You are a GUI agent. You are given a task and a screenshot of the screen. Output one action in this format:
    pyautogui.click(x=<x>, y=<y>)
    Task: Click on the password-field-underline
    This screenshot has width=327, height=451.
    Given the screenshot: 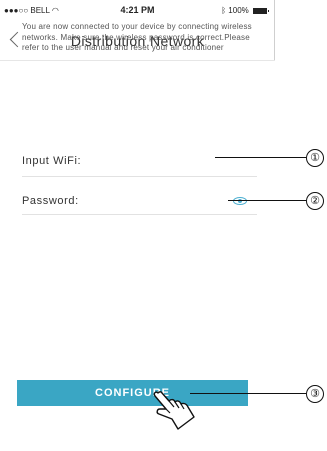 What is the action you would take?
    pyautogui.click(x=139, y=214)
    